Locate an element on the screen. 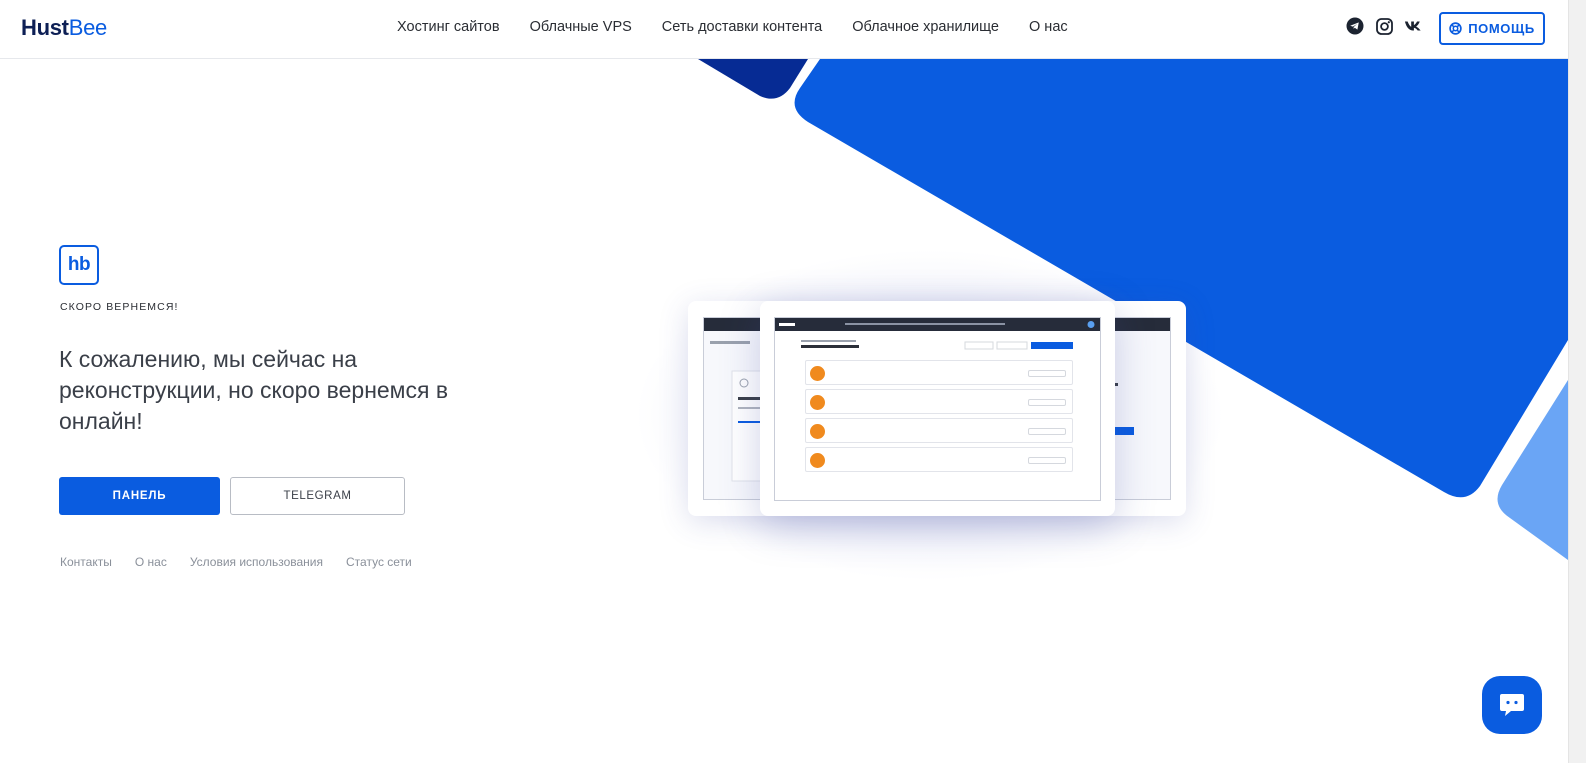 The height and width of the screenshot is (763, 1586). kicker-text: СКОРО ВЕРНЕМСЯ! is located at coordinates (119, 307).